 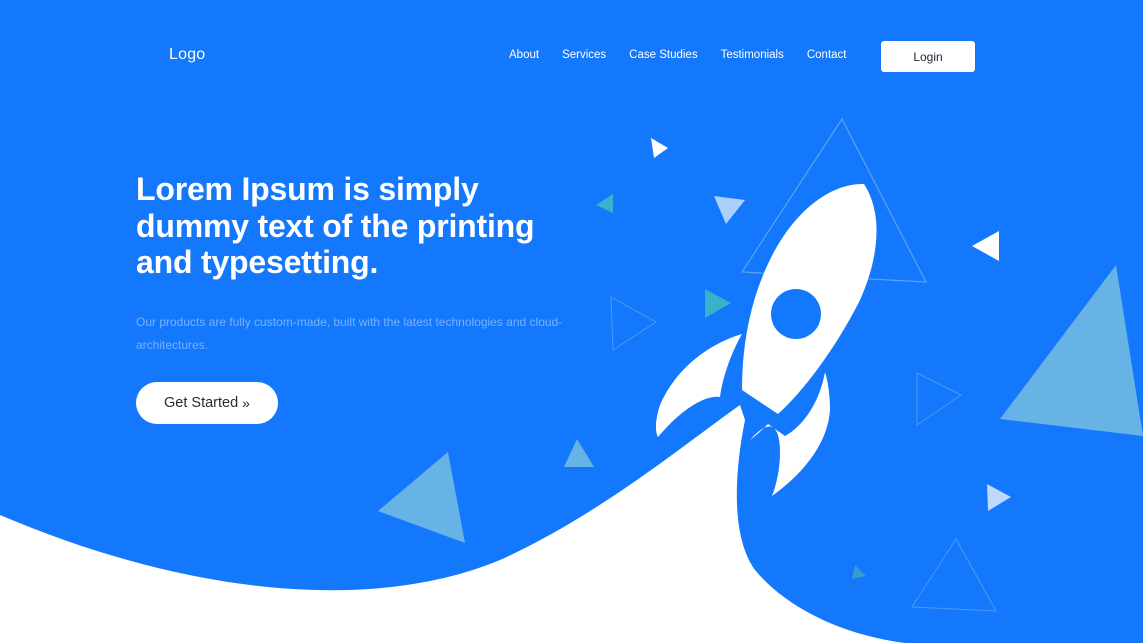 What do you see at coordinates (201, 403) in the screenshot?
I see `get-started-label: Get Started` at bounding box center [201, 403].